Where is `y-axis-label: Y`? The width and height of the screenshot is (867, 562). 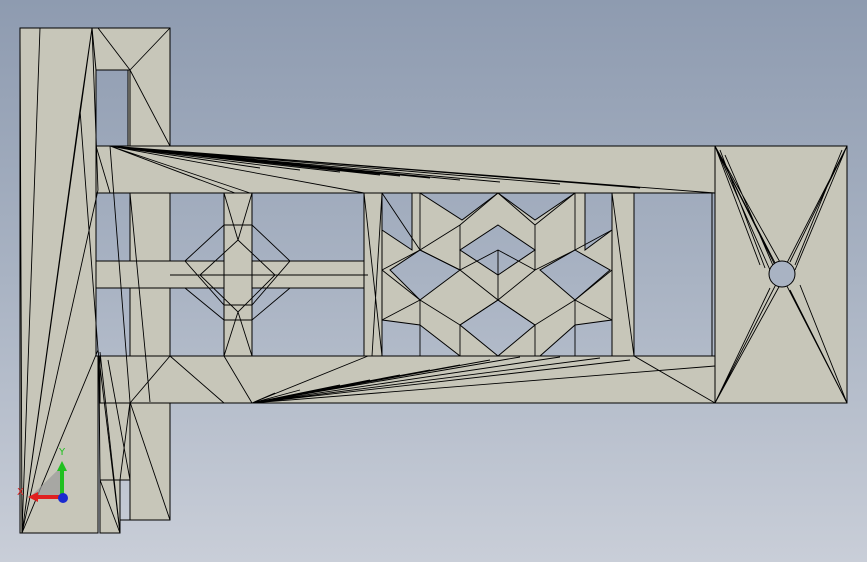 y-axis-label: Y is located at coordinates (62, 452).